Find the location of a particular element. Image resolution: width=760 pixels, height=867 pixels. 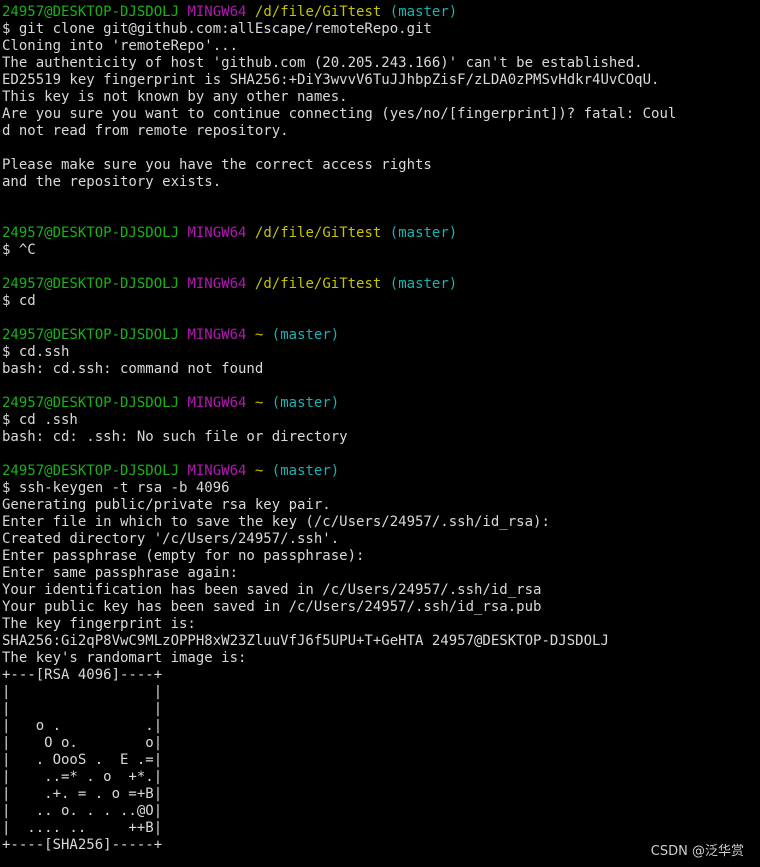

output-line: | .+. = . o =+B| is located at coordinates (82, 794).